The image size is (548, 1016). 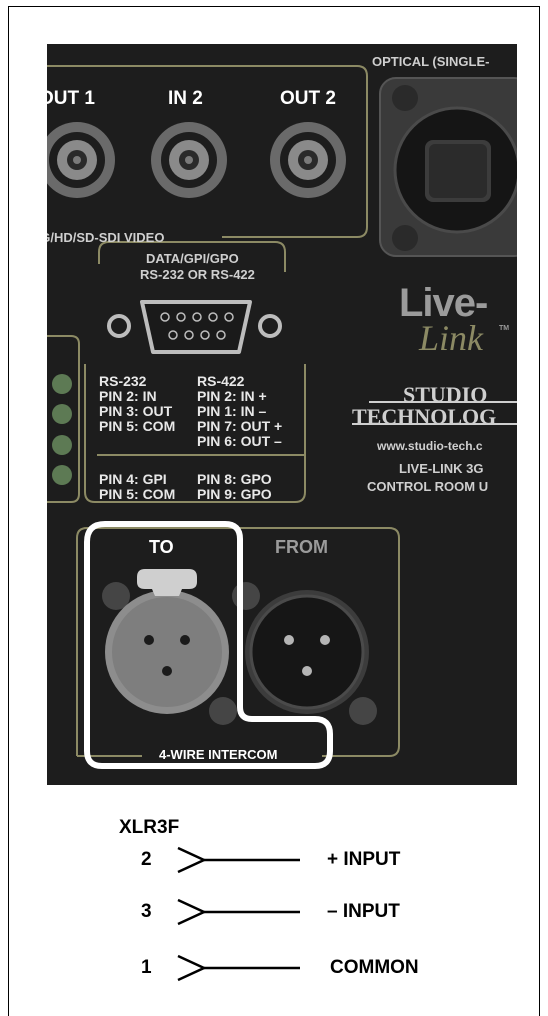 What do you see at coordinates (239, 441) in the screenshot?
I see `rs422-pin: PIN 6: OUT –` at bounding box center [239, 441].